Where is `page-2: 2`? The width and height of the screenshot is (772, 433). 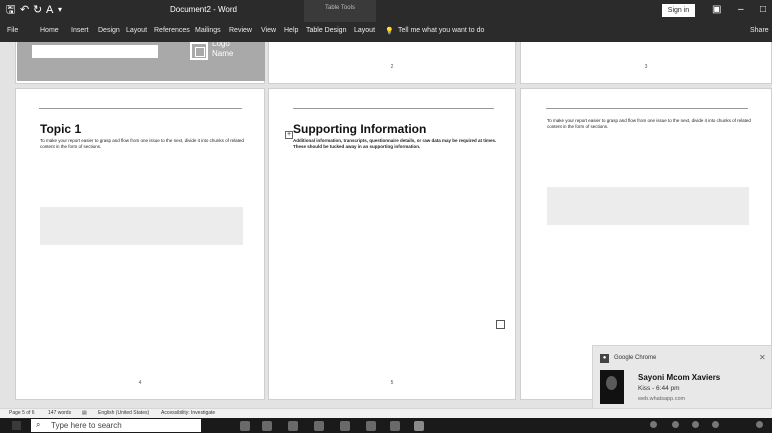 page-2: 2 is located at coordinates (392, 63).